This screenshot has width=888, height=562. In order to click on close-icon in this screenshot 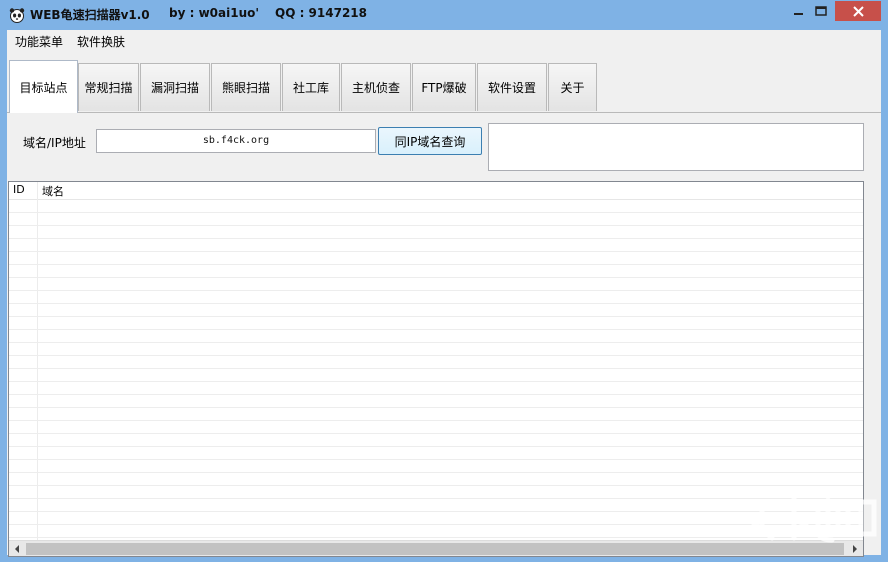, I will do `click(858, 11)`.